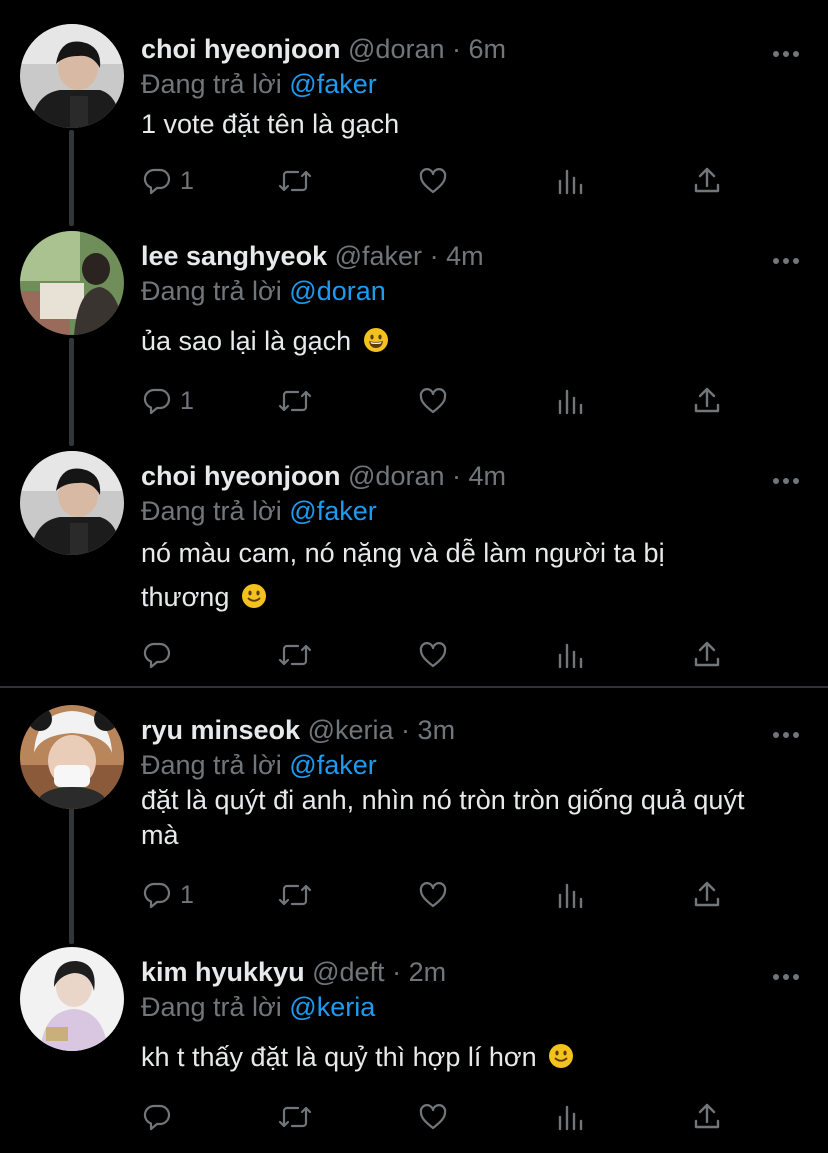 The height and width of the screenshot is (1153, 828). I want to click on tweet-header: choi hyeonjoon @doran · 6m, so click(323, 49).